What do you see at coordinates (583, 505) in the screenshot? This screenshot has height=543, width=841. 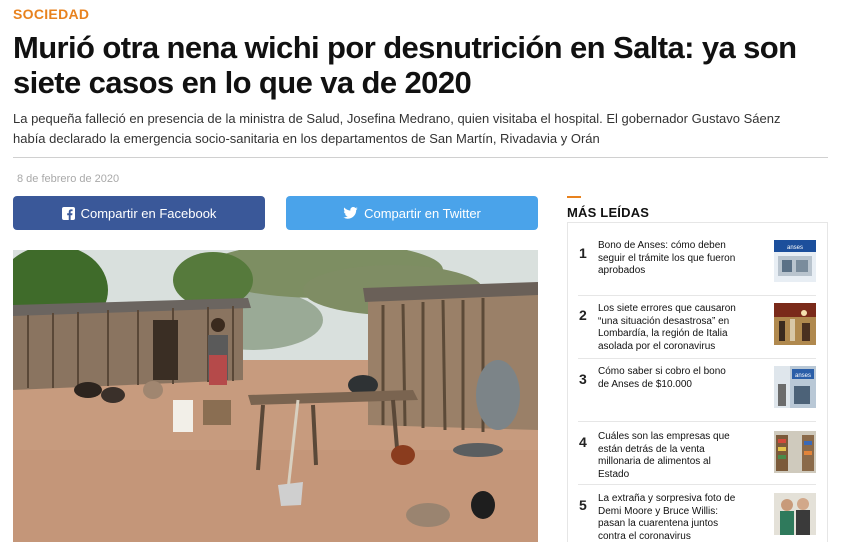 I see `item-number: 5` at bounding box center [583, 505].